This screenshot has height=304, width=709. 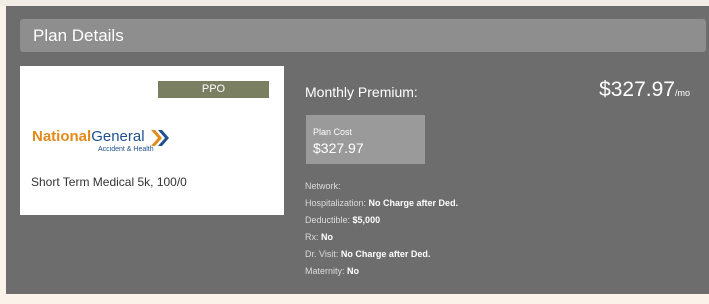 What do you see at coordinates (312, 237) in the screenshot?
I see `detail-label: Rx:` at bounding box center [312, 237].